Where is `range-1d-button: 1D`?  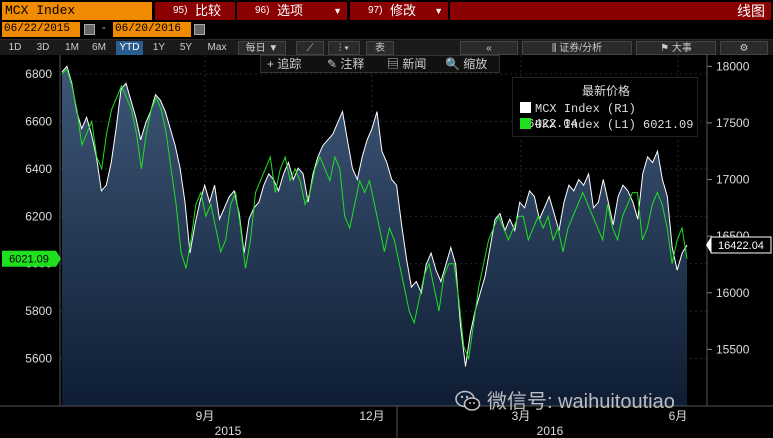
range-1d-button: 1D is located at coordinates (15, 48).